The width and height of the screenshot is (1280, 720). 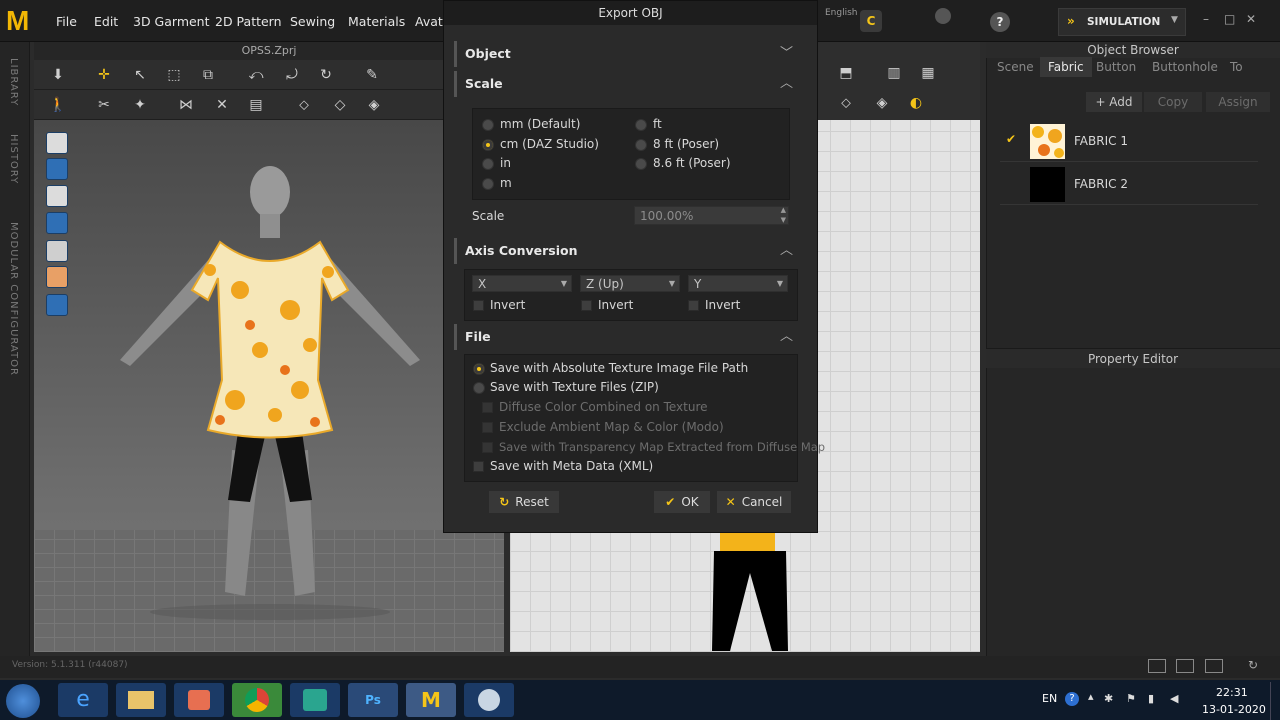 I want to click on 7zip-icon, so click(x=315, y=700).